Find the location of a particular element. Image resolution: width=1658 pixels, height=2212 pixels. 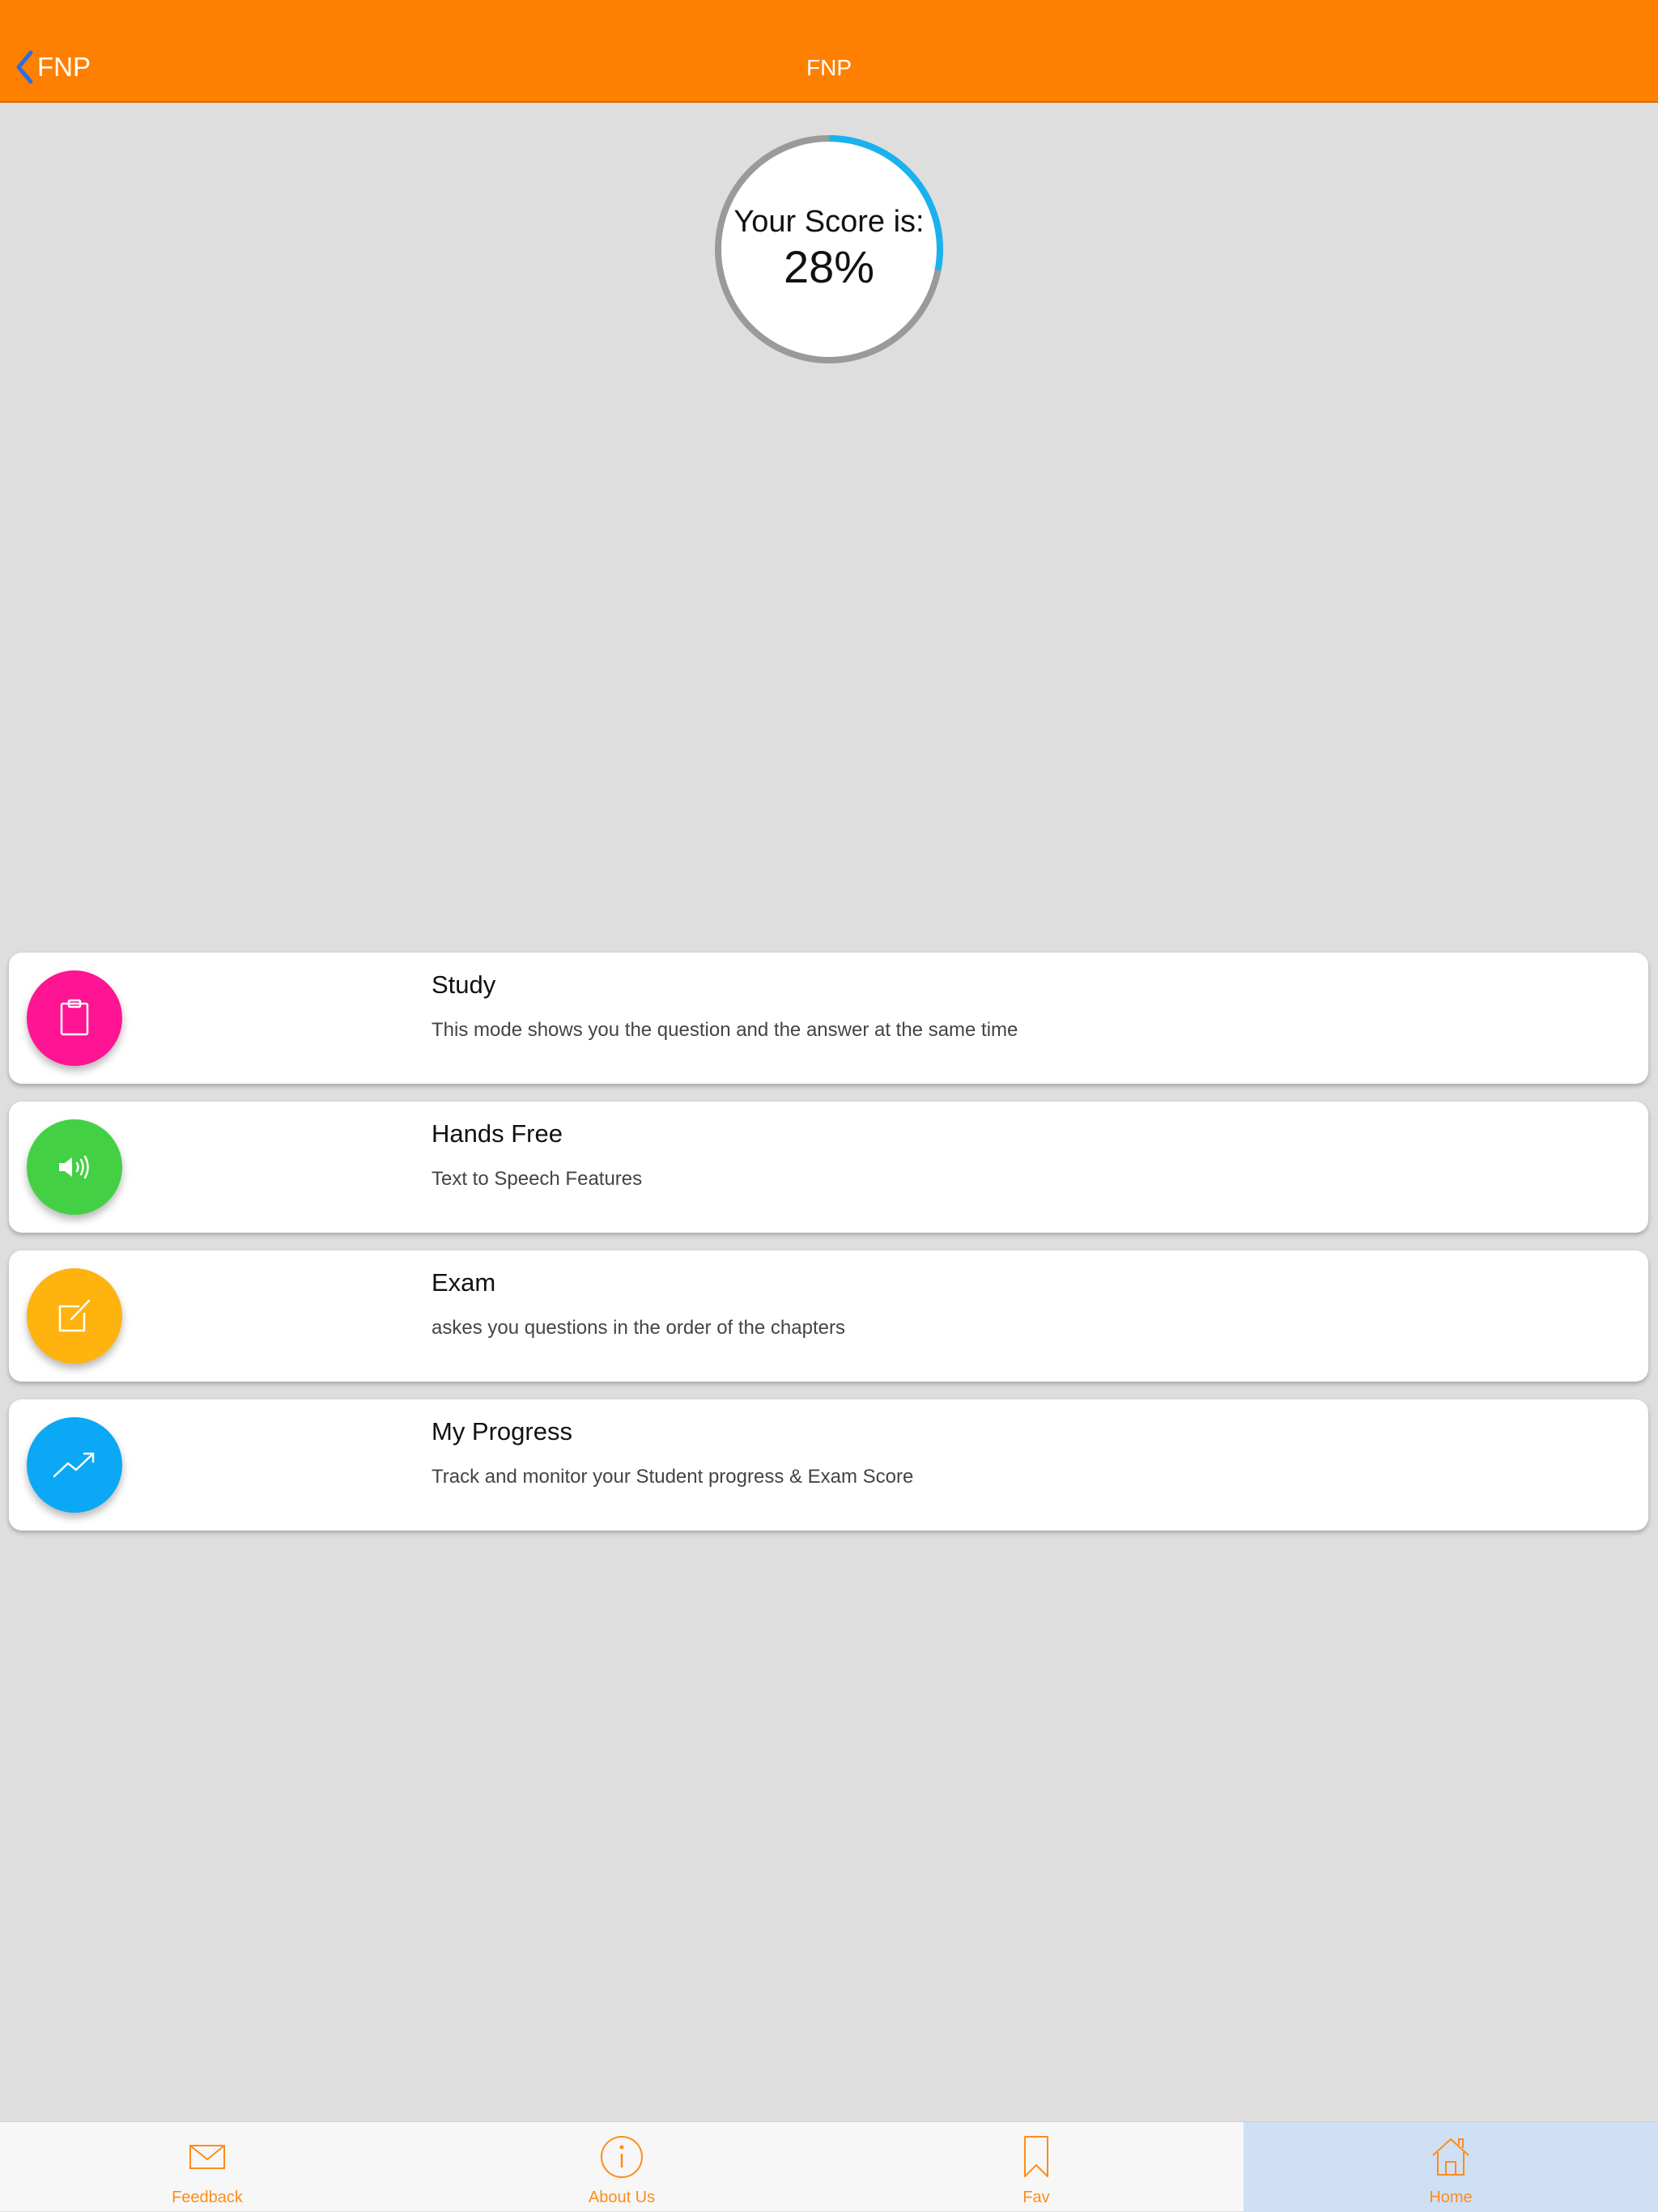

clipboard-icon is located at coordinates (74, 1017).